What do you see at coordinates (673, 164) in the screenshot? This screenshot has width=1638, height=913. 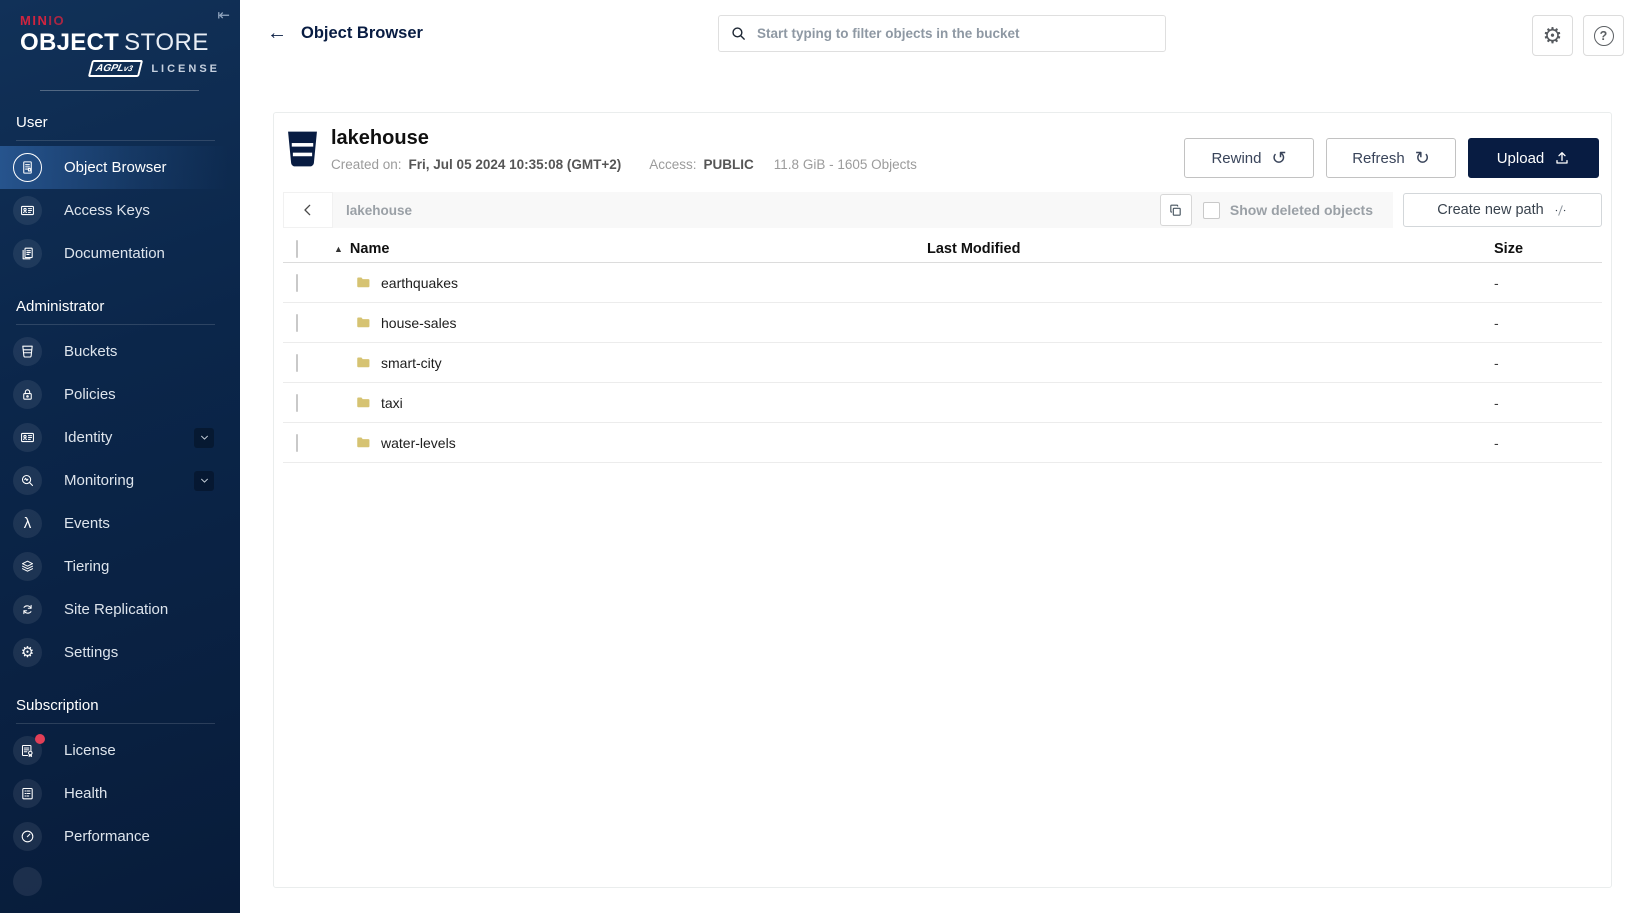 I see `access-label: Access:` at bounding box center [673, 164].